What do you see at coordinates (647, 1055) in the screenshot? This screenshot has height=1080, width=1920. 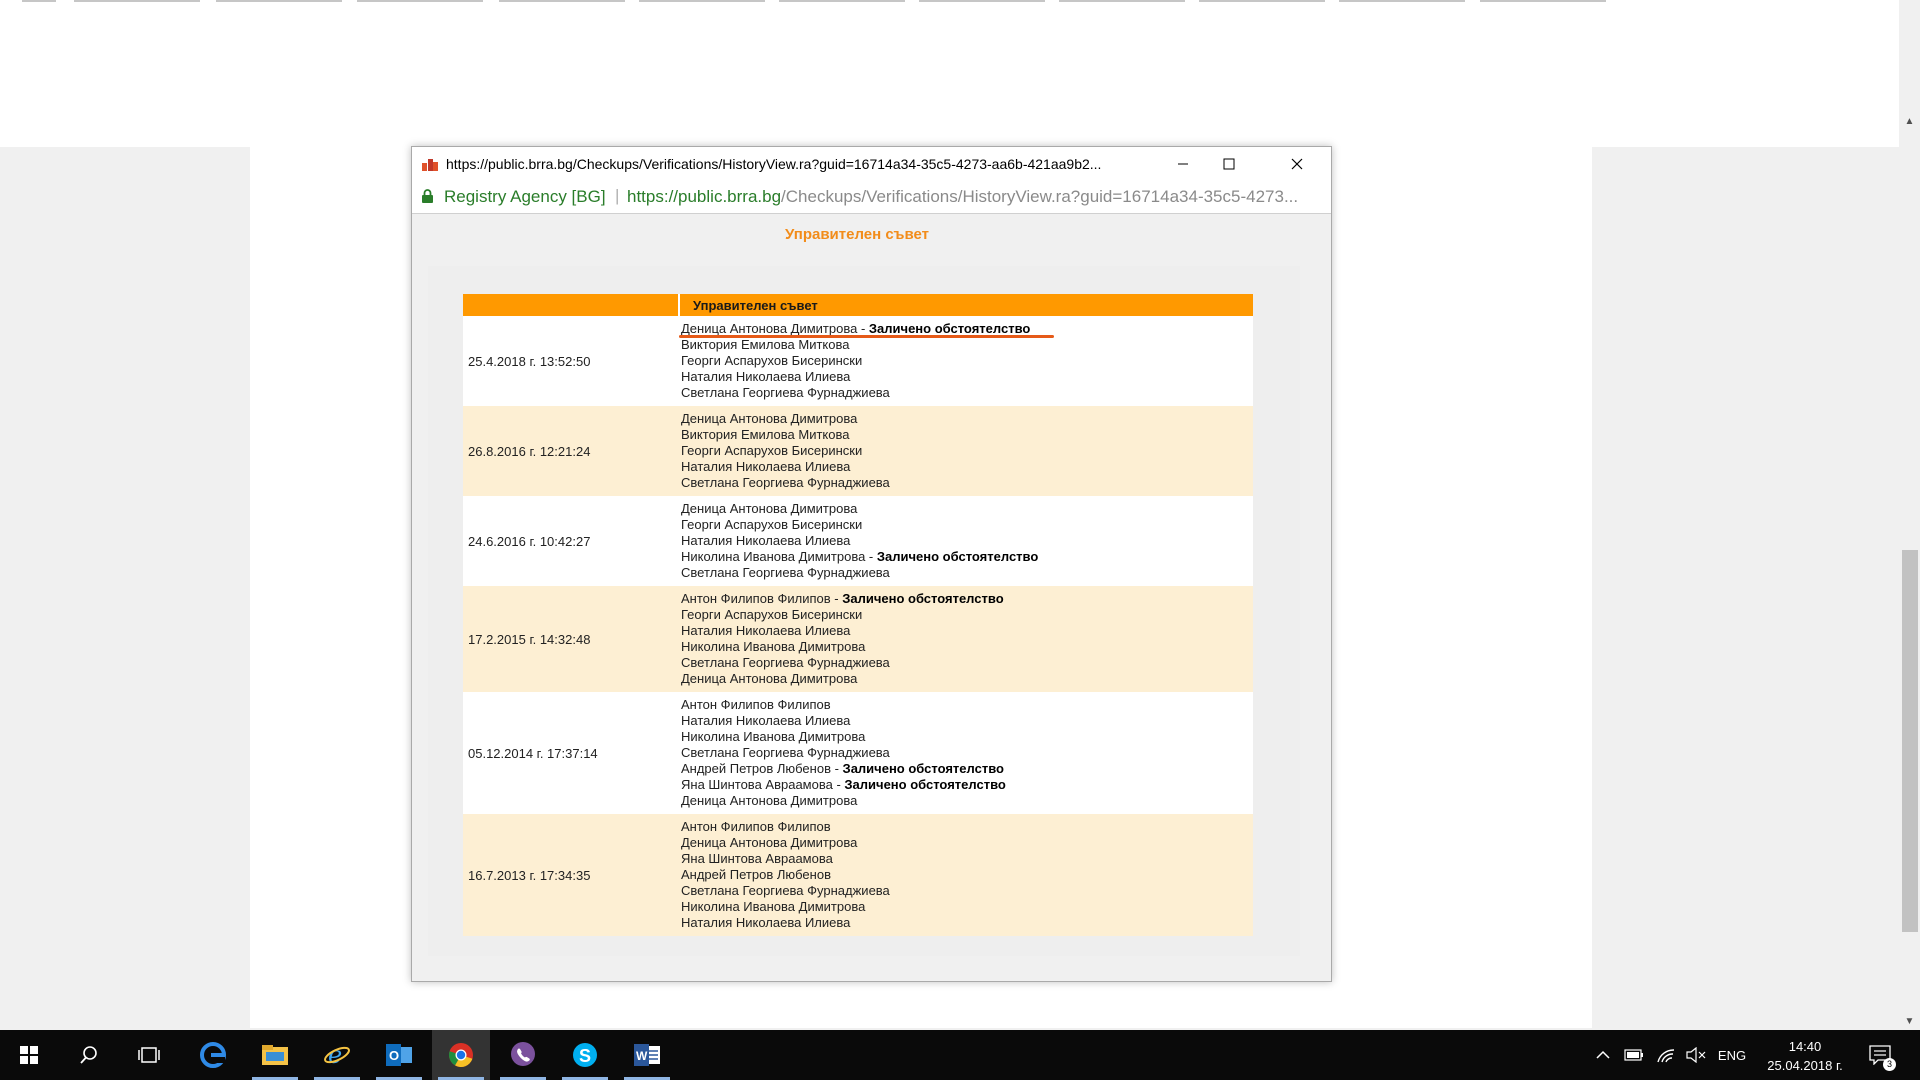 I see `word-icon: W` at bounding box center [647, 1055].